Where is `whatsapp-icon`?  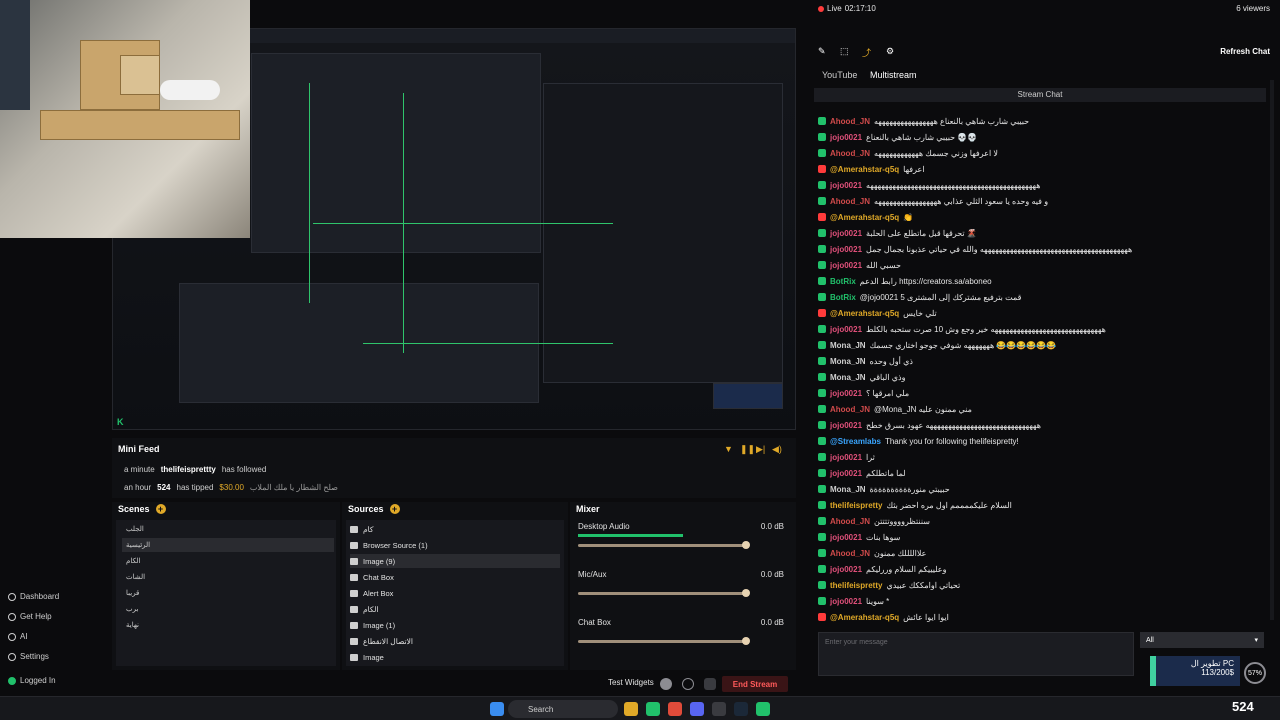 whatsapp-icon is located at coordinates (653, 709).